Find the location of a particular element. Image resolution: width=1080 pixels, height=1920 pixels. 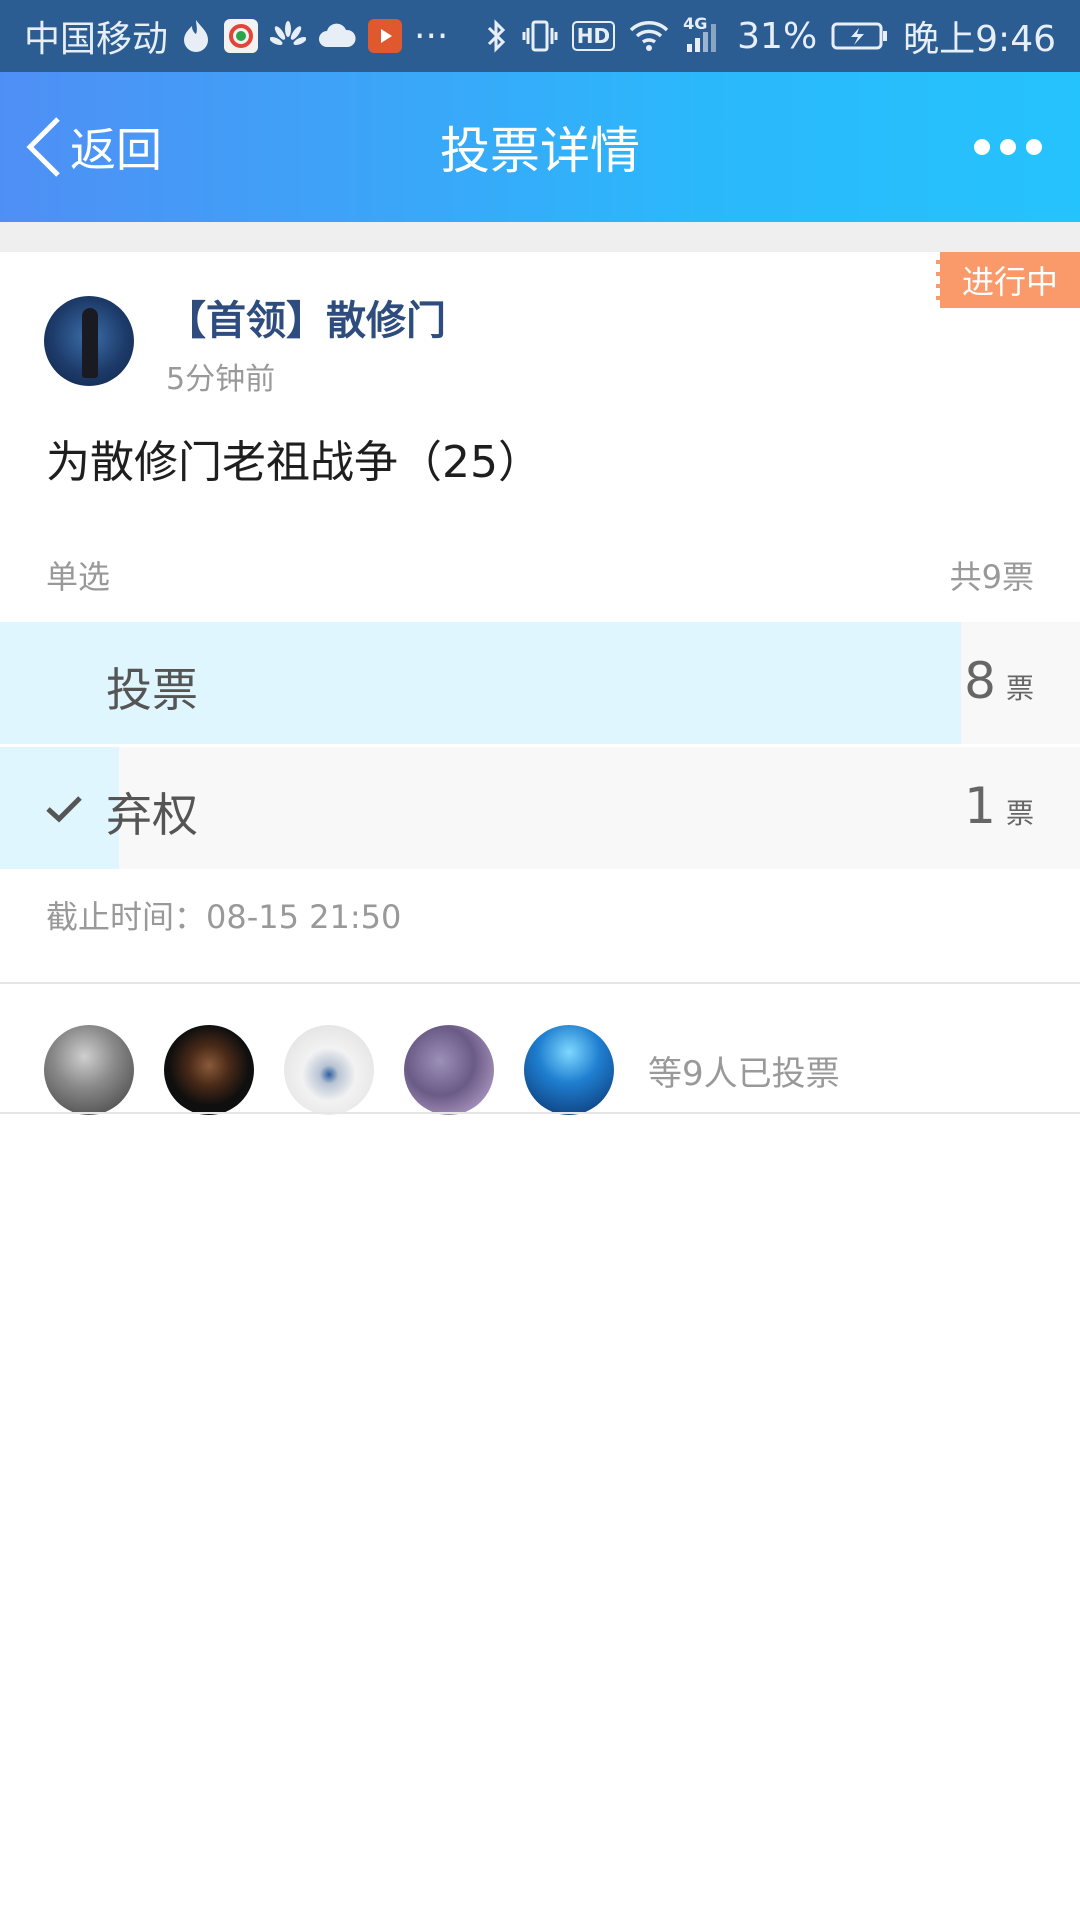

video-app-icon is located at coordinates (385, 36).